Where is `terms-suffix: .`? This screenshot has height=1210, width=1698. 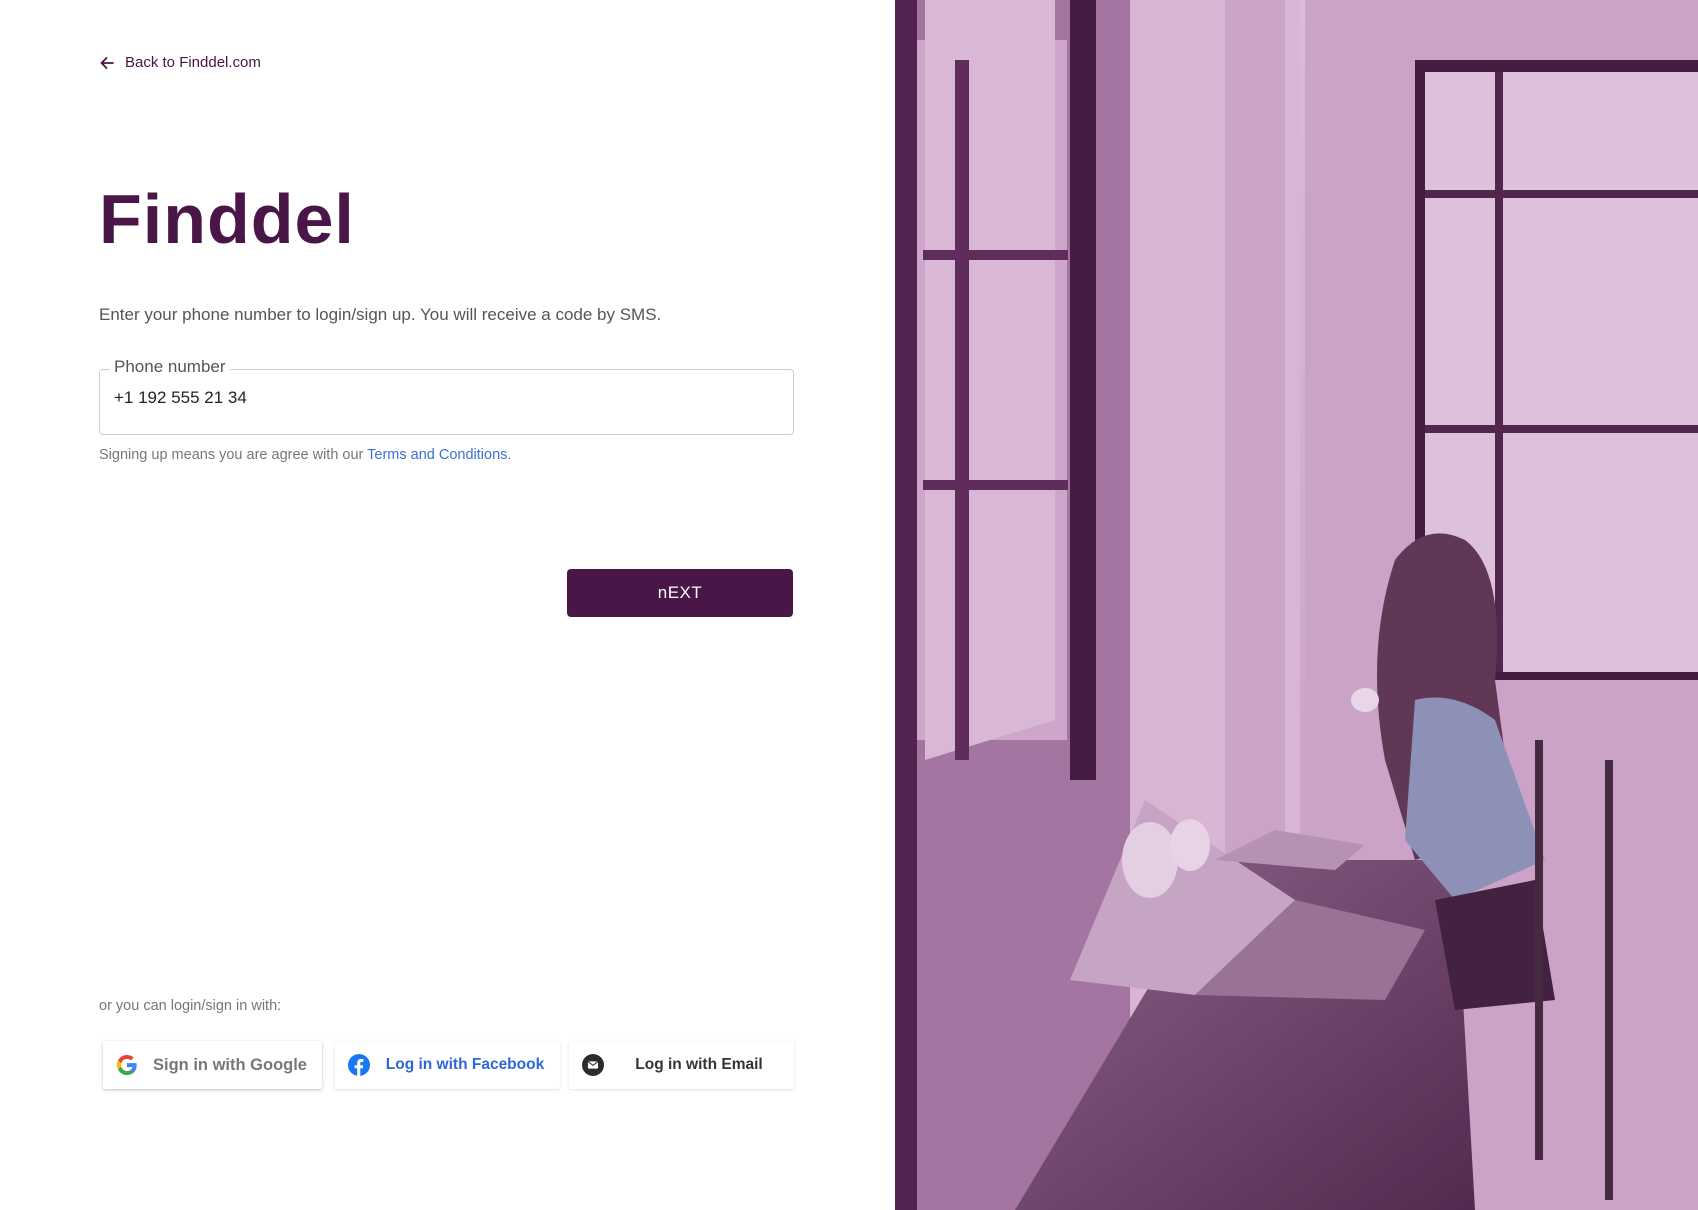 terms-suffix: . is located at coordinates (509, 455).